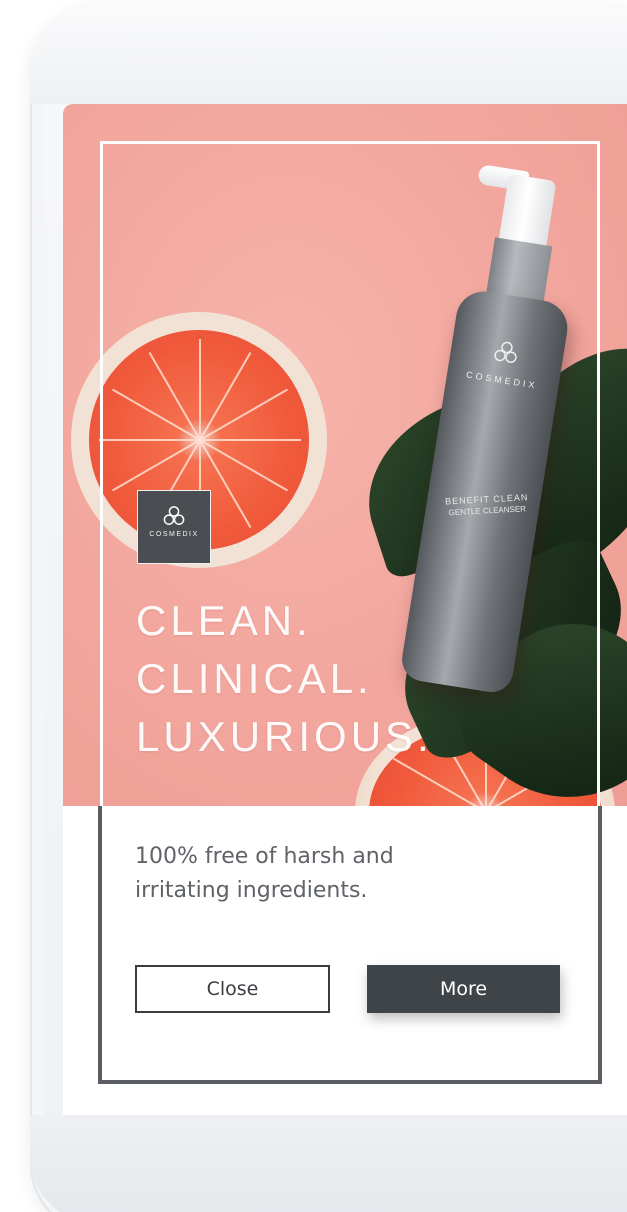 This screenshot has width=627, height=1212. Describe the element at coordinates (254, 678) in the screenshot. I see `headline-line: CLINICAL.` at that location.